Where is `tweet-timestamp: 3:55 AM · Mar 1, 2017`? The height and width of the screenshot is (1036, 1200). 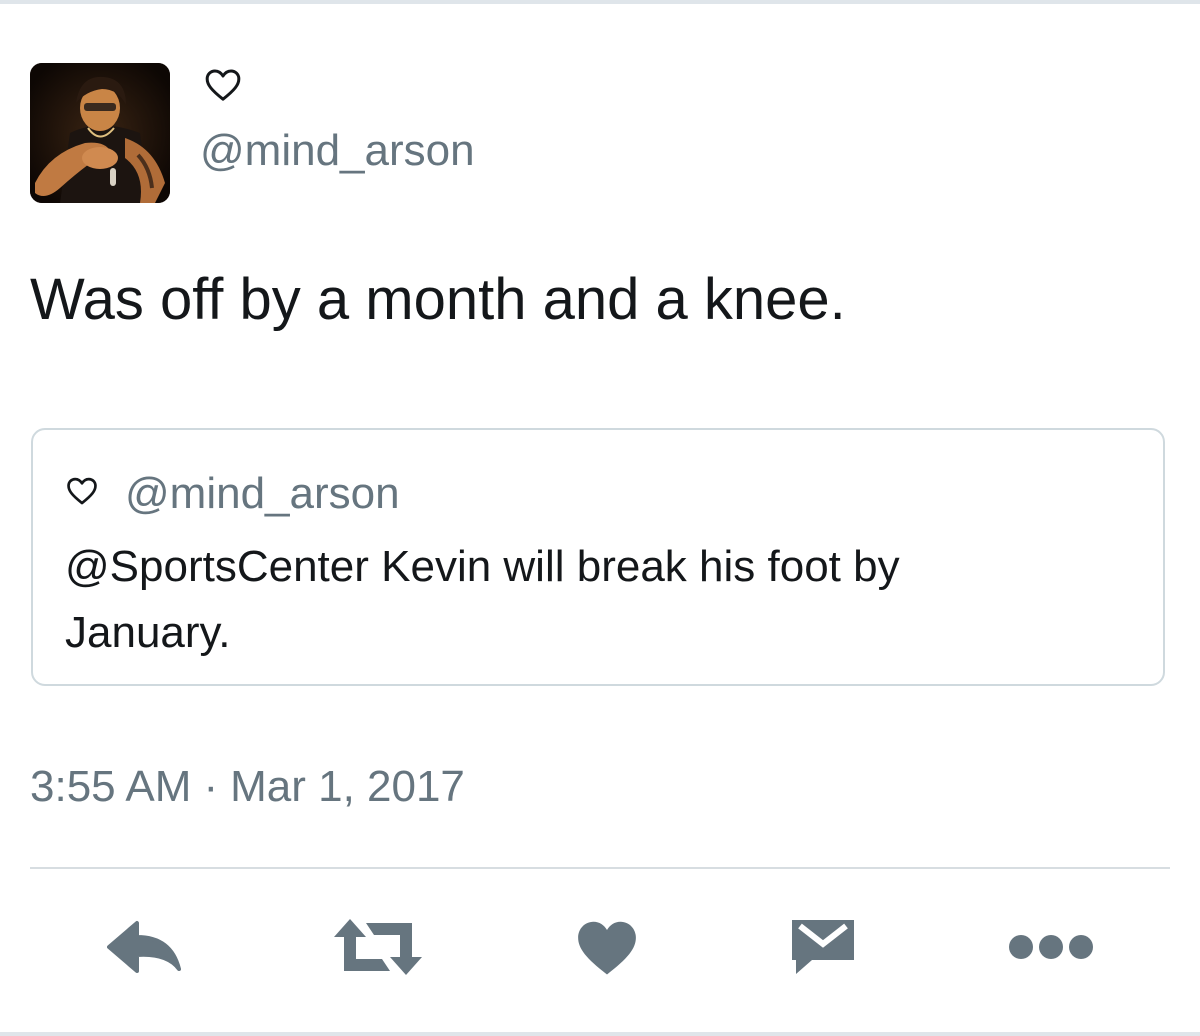
tweet-timestamp: 3:55 AM · Mar 1, 2017 is located at coordinates (247, 787).